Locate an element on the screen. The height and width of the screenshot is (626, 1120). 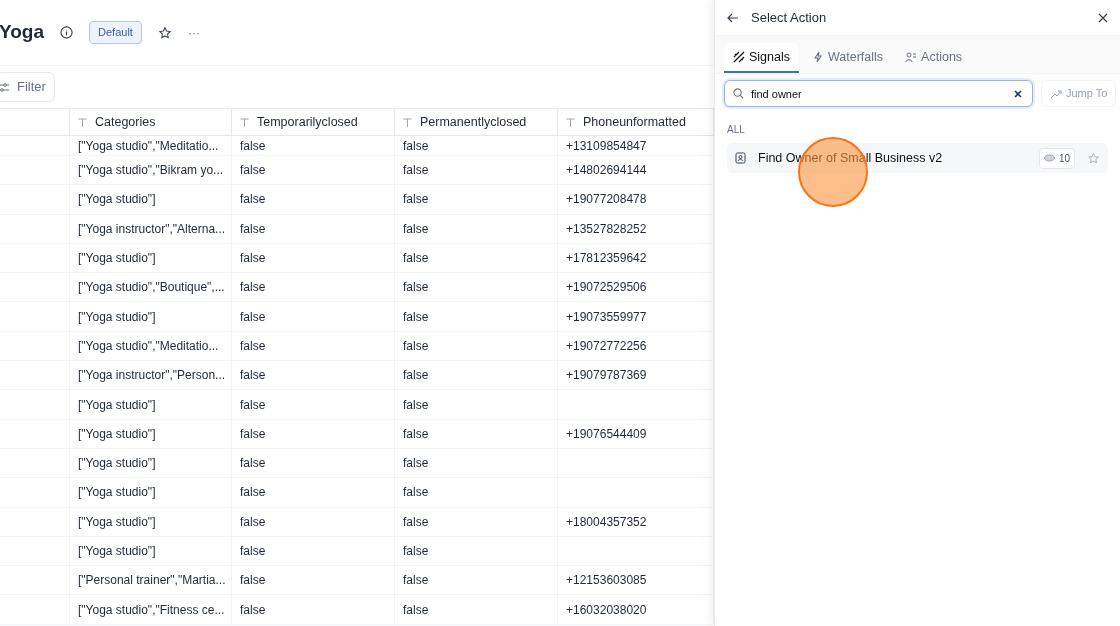
table-cell-text: +14802694144 is located at coordinates (606, 171).